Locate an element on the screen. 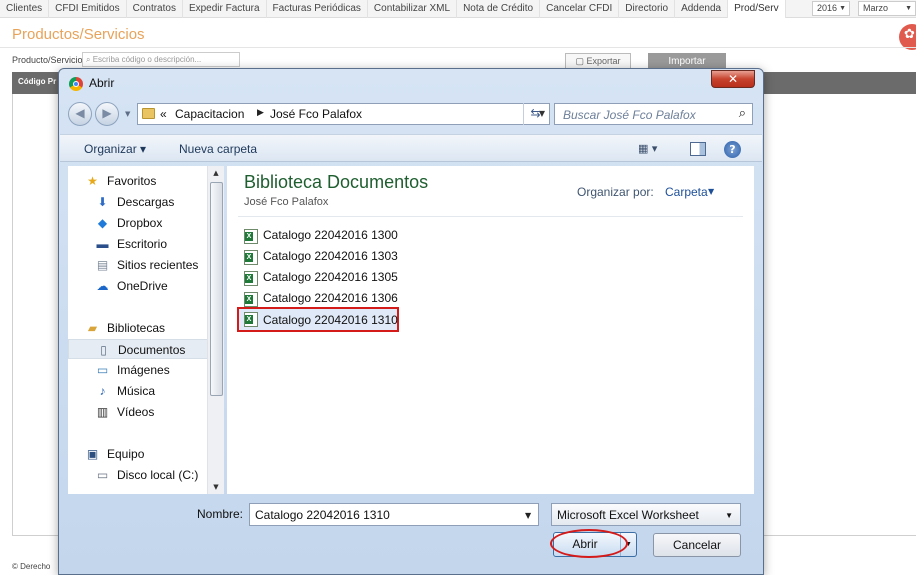 The image size is (916, 575). month-select: Marzo ▼ is located at coordinates (887, 8).